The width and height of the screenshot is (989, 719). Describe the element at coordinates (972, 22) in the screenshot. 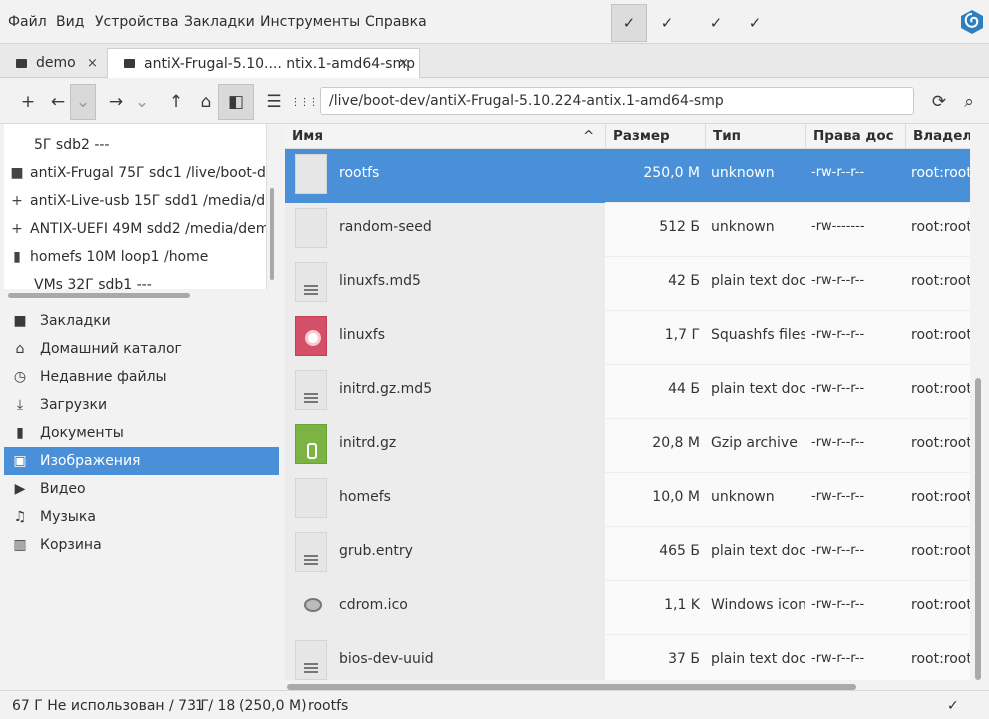

I see `antix-logo-icon` at that location.